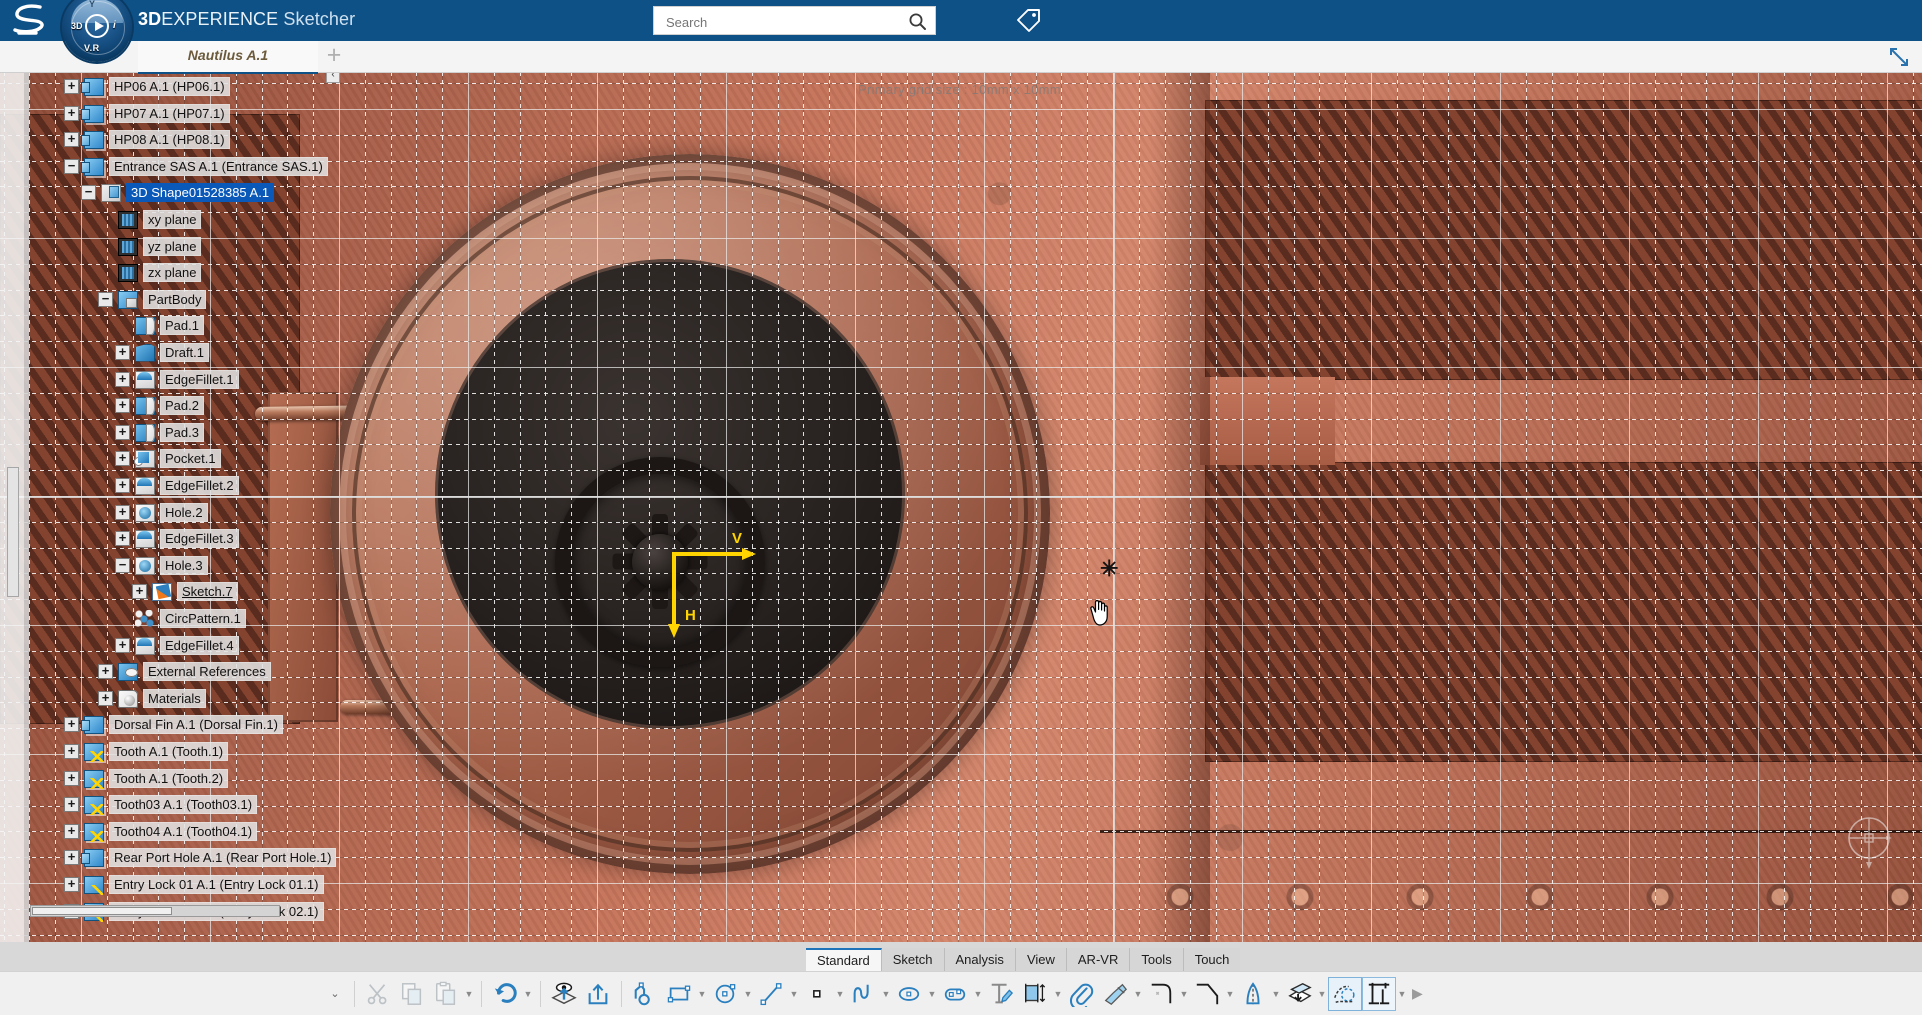 Image resolution: width=1922 pixels, height=1015 pixels. What do you see at coordinates (183, 831) in the screenshot?
I see `tree-item-label: Tooth04 A.1 (Tooth04.1)` at bounding box center [183, 831].